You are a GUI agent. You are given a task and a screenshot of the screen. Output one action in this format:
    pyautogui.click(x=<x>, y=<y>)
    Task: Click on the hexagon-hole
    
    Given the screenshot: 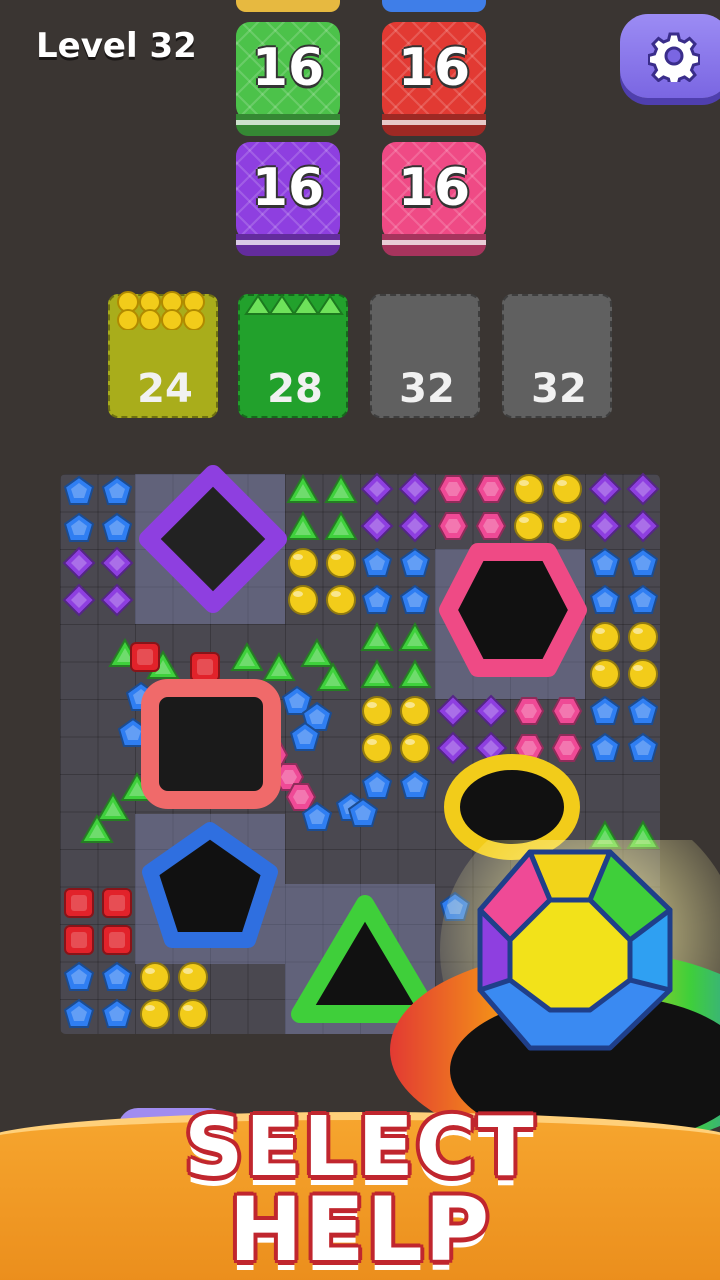 What is the action you would take?
    pyautogui.click(x=513, y=610)
    